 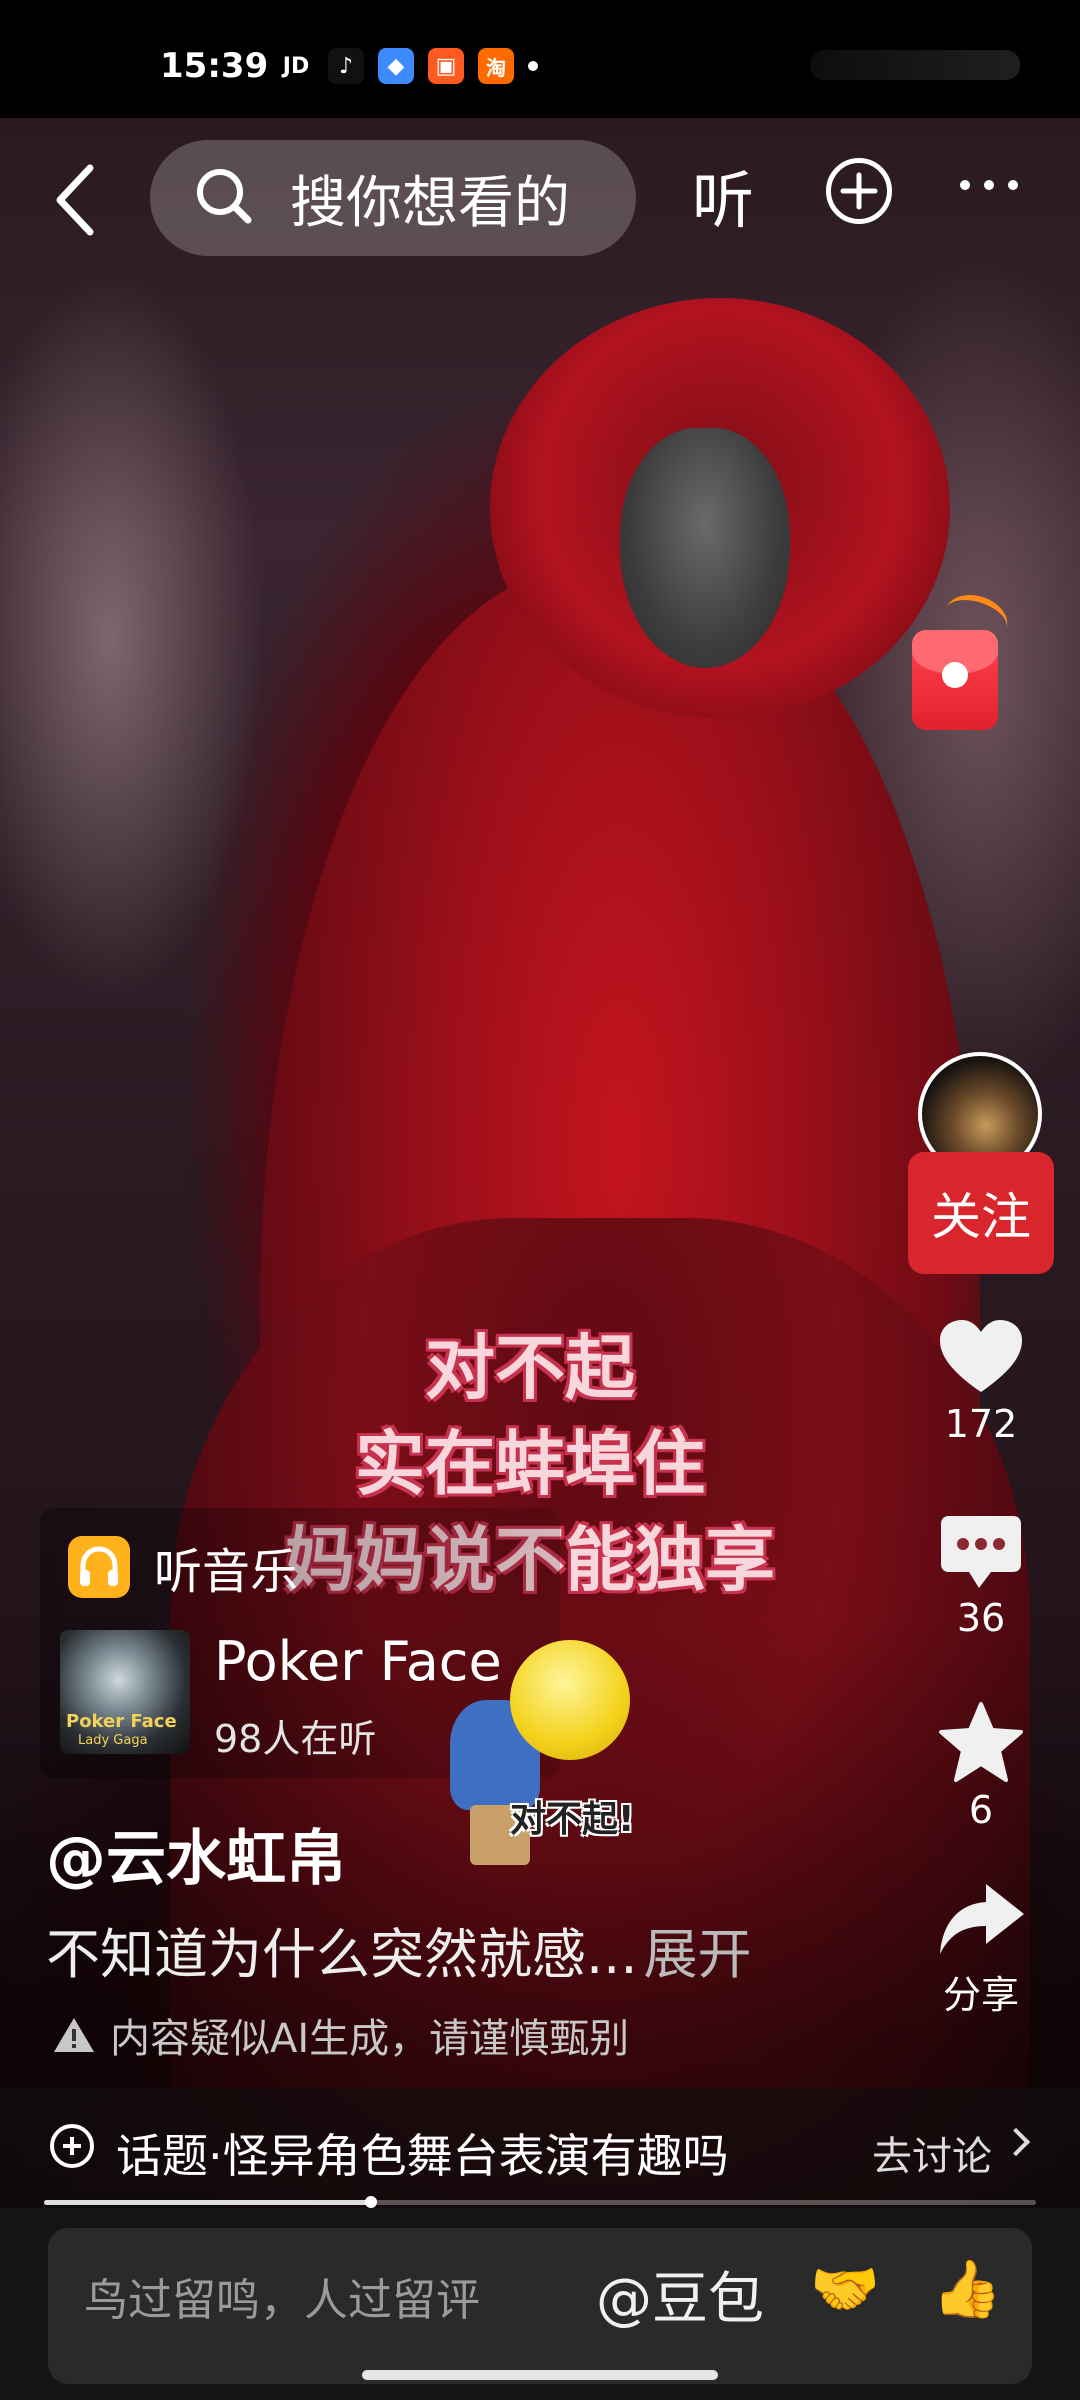 I want to click on jd-app-icon: JD, so click(x=296, y=66).